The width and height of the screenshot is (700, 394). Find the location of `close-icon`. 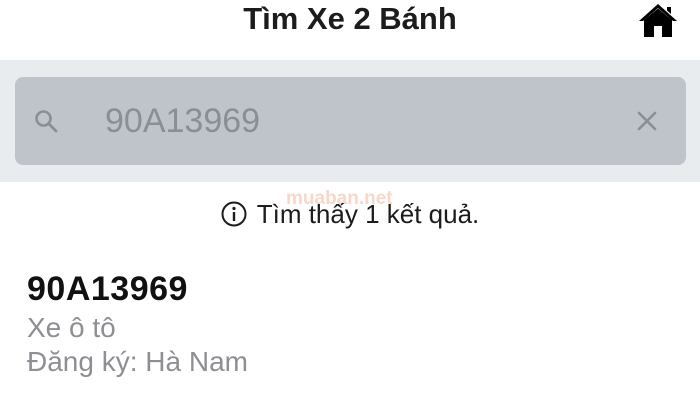

close-icon is located at coordinates (647, 121).